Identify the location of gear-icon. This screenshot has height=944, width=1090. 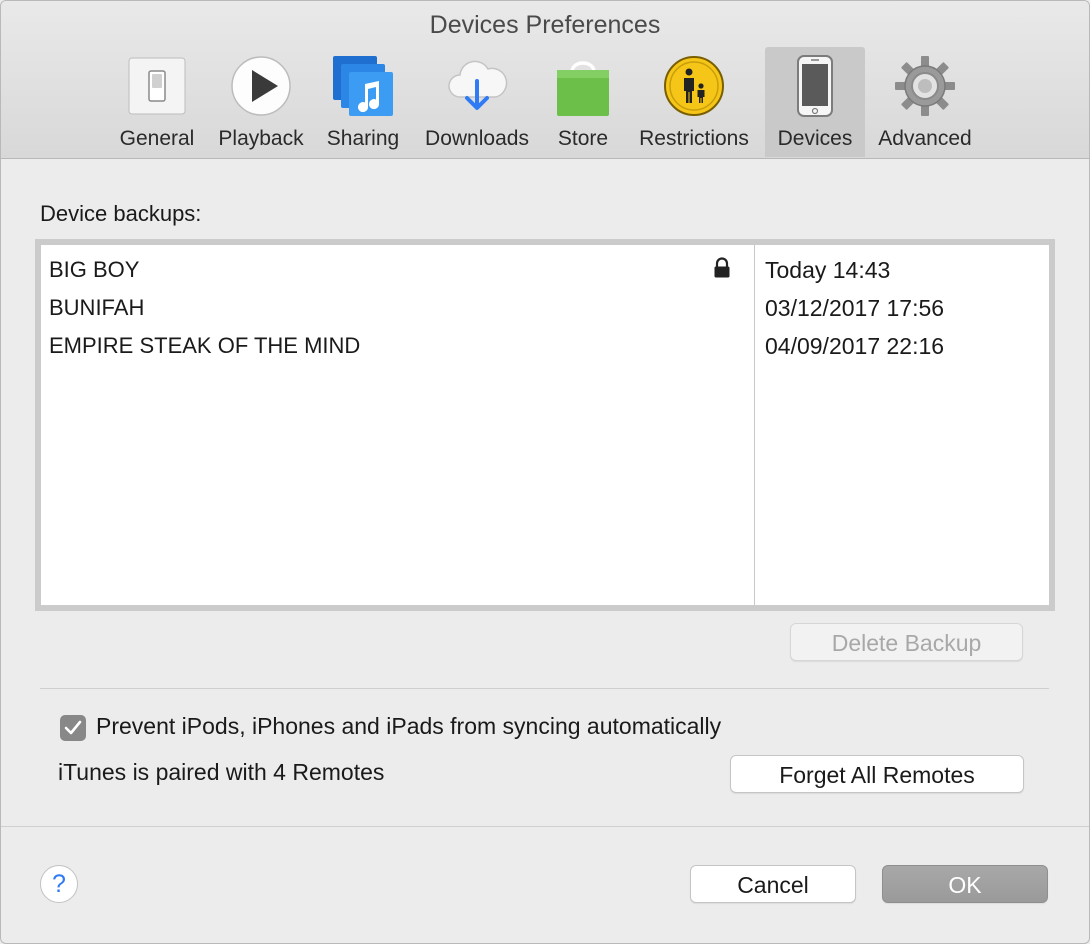
(925, 86).